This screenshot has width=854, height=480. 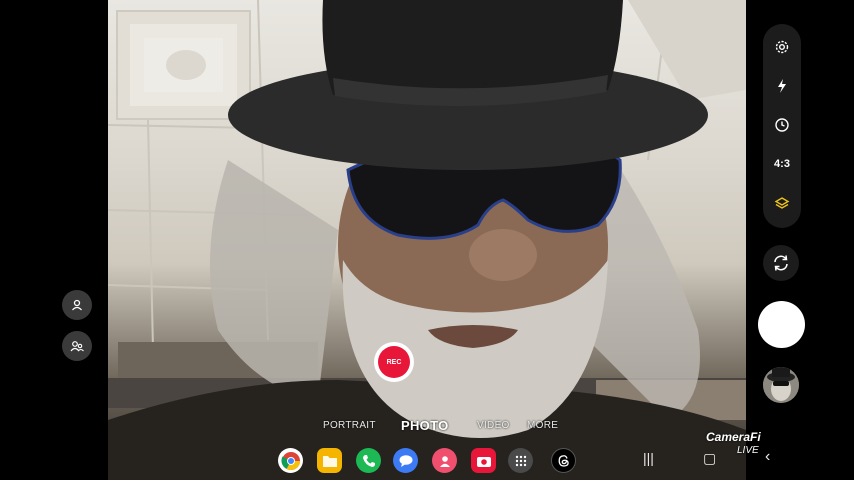 What do you see at coordinates (427, 461) in the screenshot?
I see `app-dock: ||| ▢ ‹` at bounding box center [427, 461].